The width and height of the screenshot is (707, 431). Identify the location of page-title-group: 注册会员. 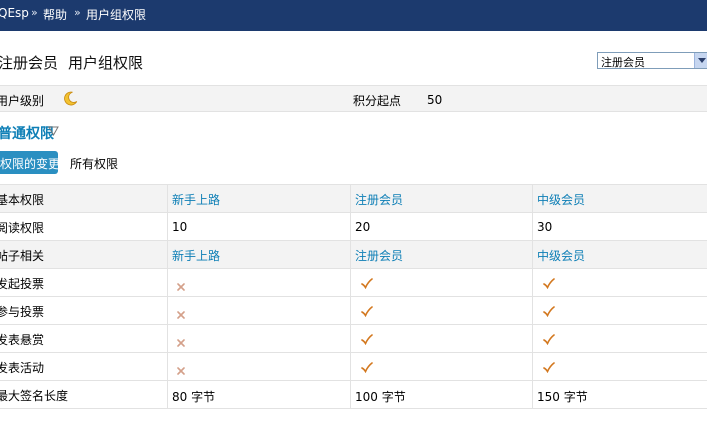
(29, 63).